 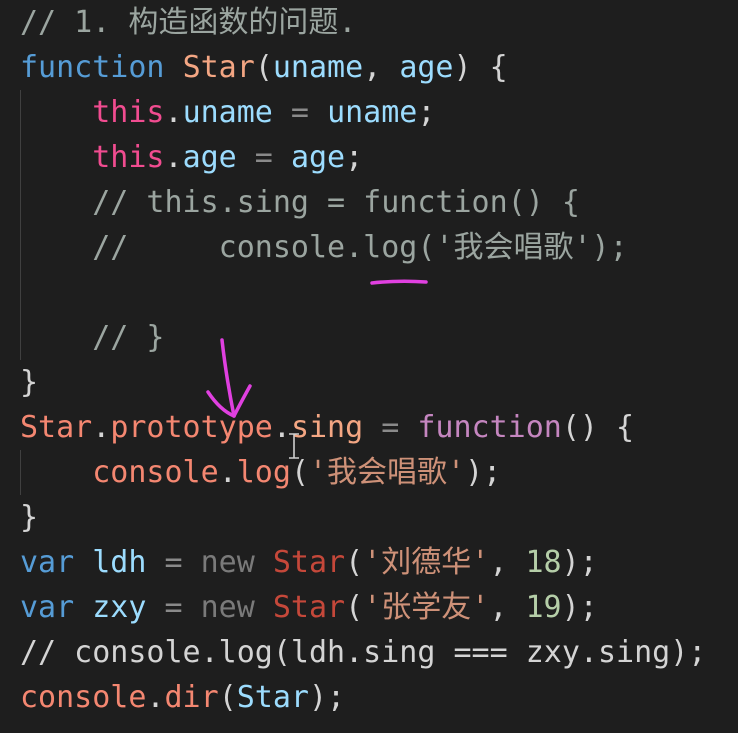 What do you see at coordinates (128, 337) in the screenshot?
I see `code-token: // }` at bounding box center [128, 337].